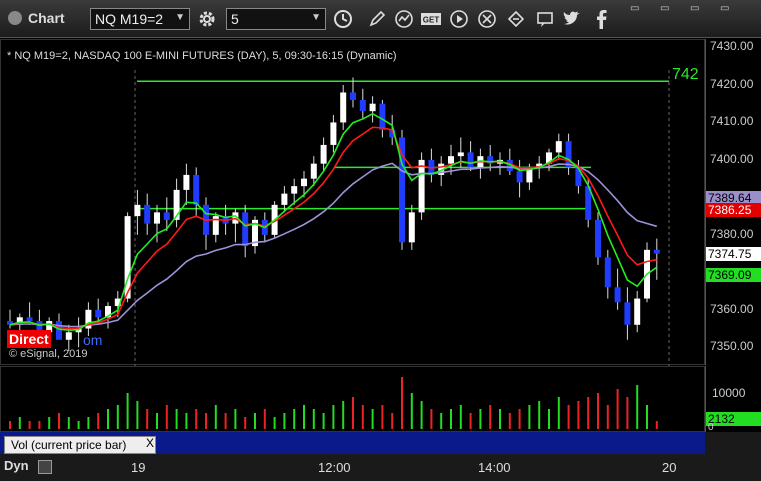 This screenshot has width=761, height=481. Describe the element at coordinates (15, 18) in the screenshot. I see `chart-app-icon` at that location.